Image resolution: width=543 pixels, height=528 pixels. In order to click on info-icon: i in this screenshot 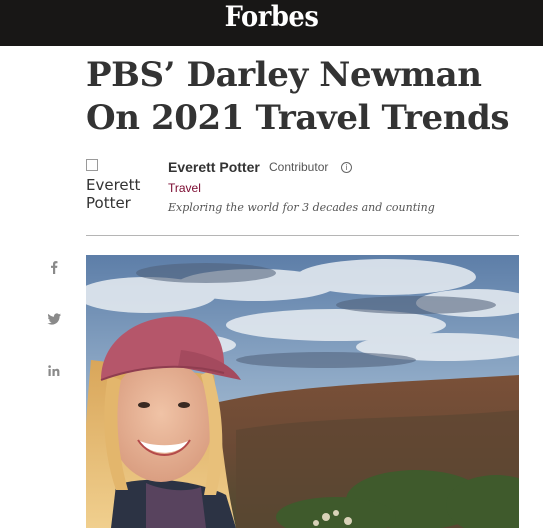, I will do `click(346, 167)`.